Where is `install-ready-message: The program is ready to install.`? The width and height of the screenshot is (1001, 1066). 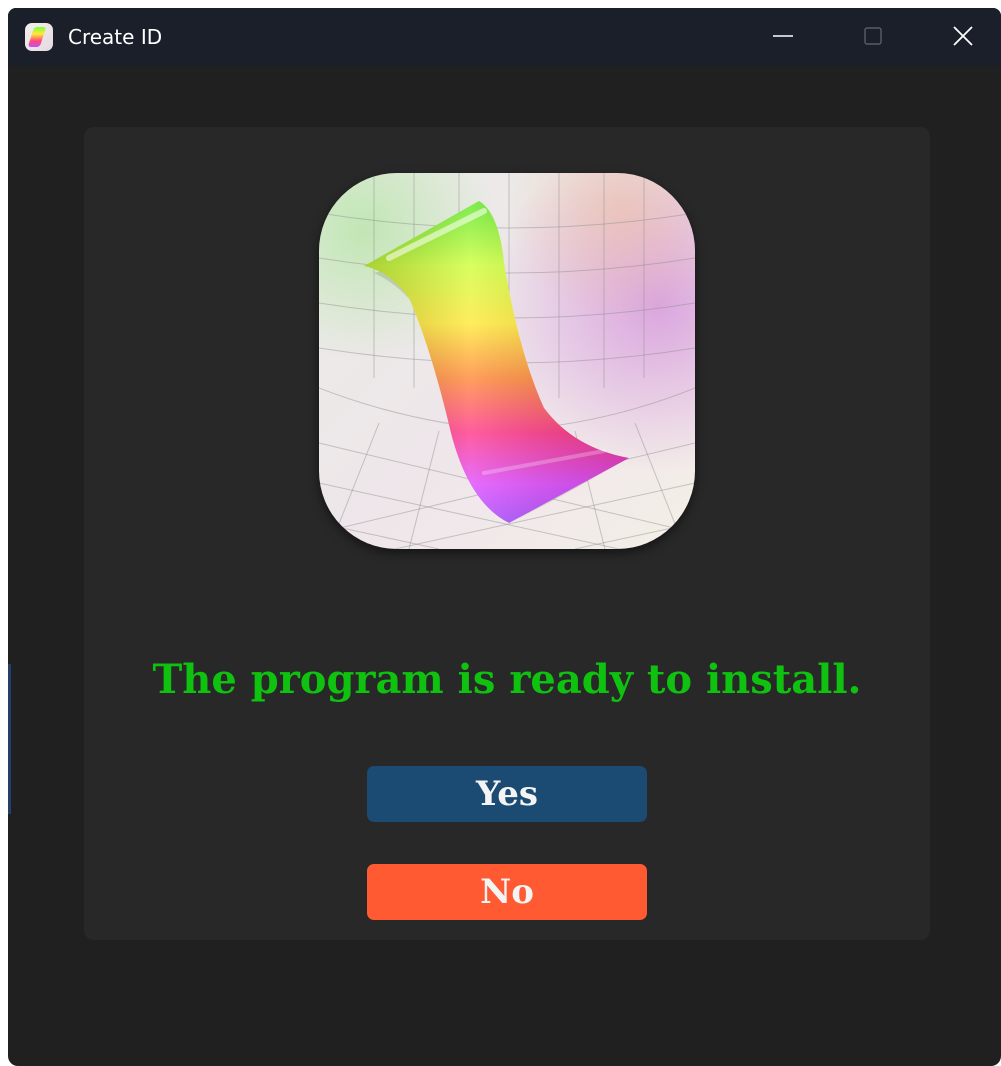
install-ready-message: The program is ready to install. is located at coordinates (507, 679).